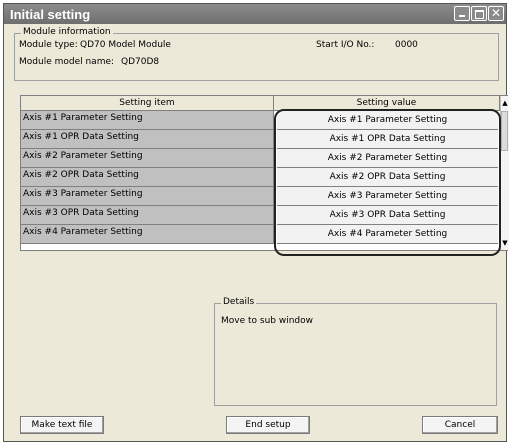  I want to click on window-title: Initial setting, so click(50, 14).